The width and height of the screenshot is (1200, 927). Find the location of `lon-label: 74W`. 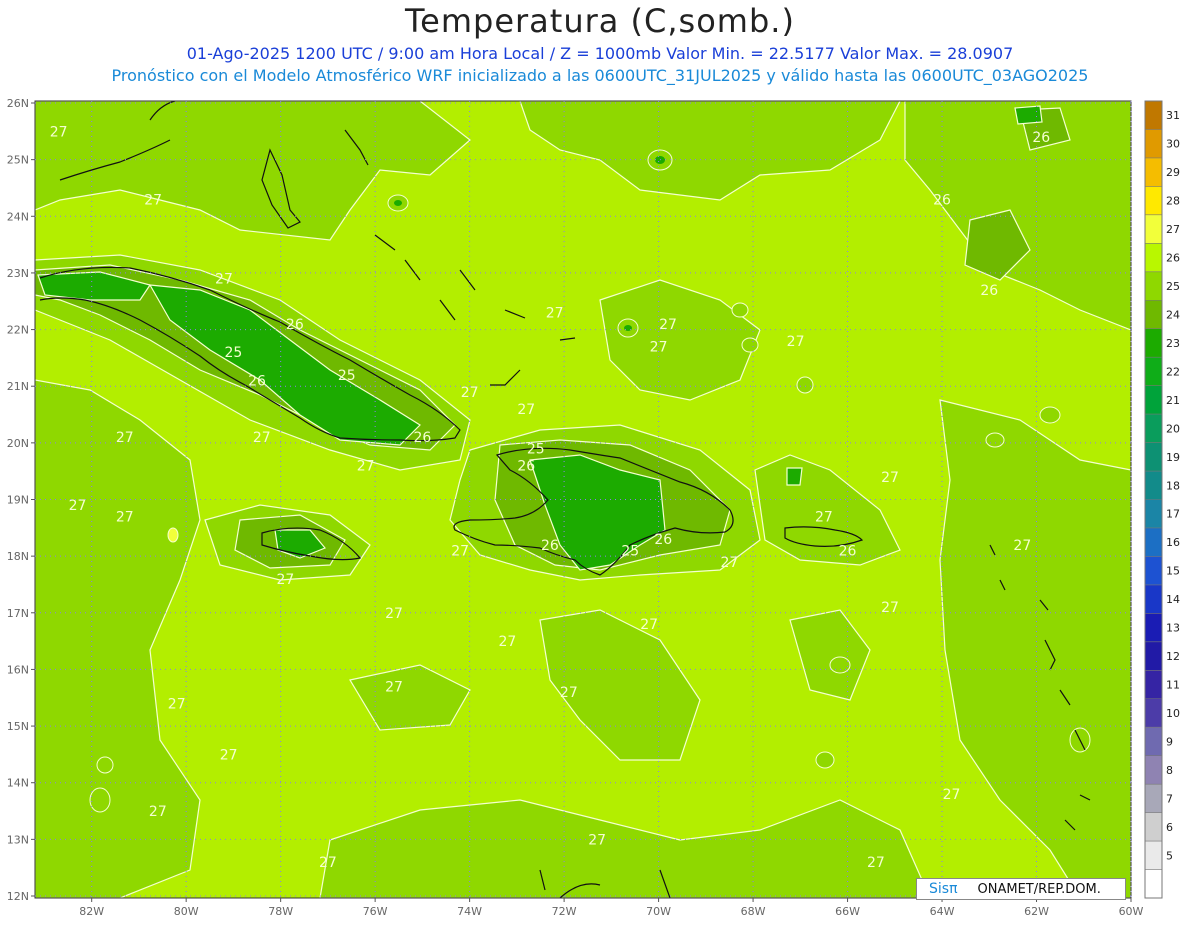

lon-label: 74W is located at coordinates (469, 911).